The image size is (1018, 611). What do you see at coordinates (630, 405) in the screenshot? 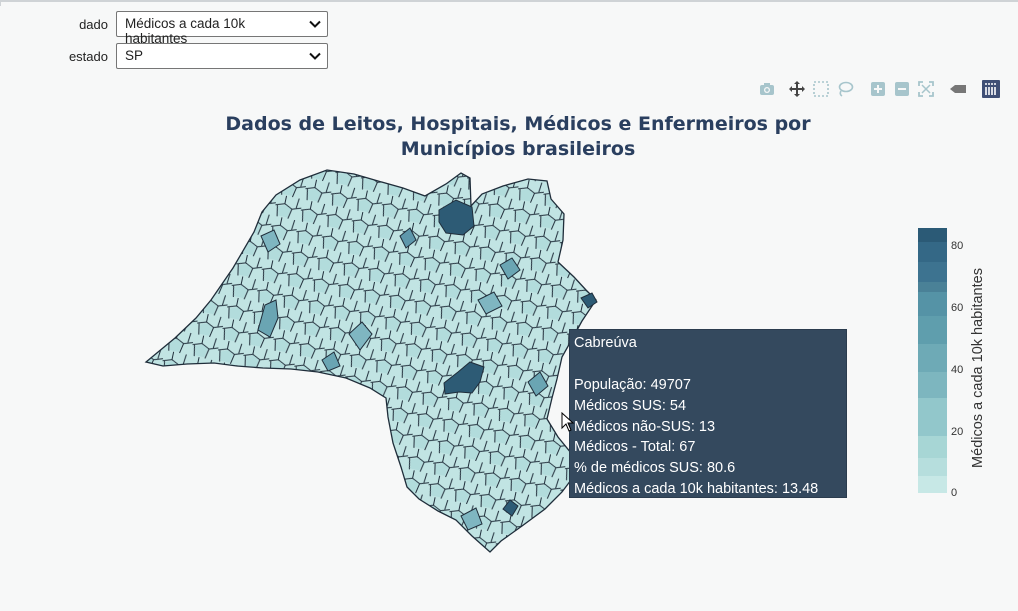
I see `tooltip-medicos-sus: Médicos SUS: 54` at bounding box center [630, 405].